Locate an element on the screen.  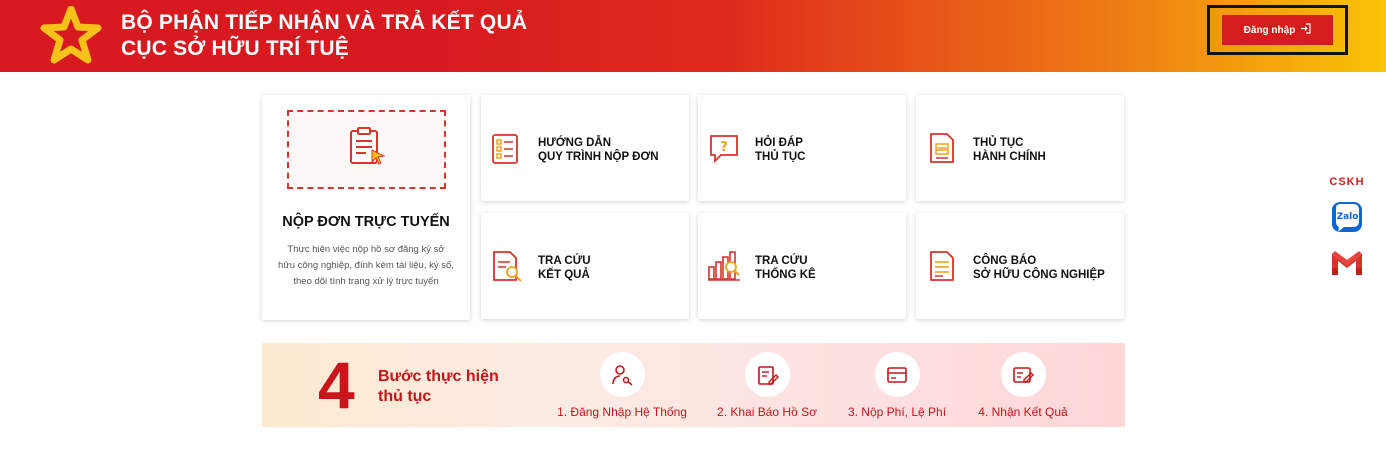
card-procedure-faq: ? HỎI ĐÁP THỦ TỤC is located at coordinates (802, 148).